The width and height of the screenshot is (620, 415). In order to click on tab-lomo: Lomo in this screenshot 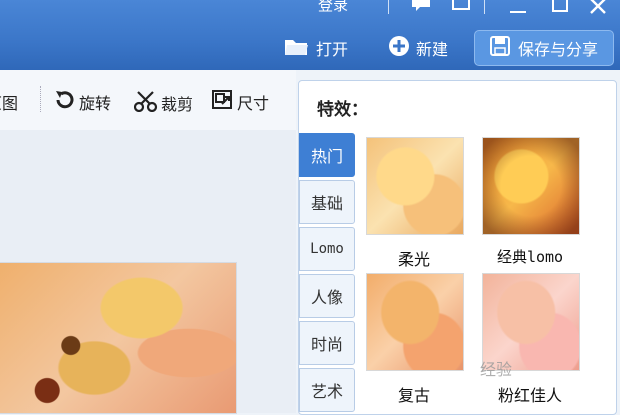, I will do `click(327, 249)`.